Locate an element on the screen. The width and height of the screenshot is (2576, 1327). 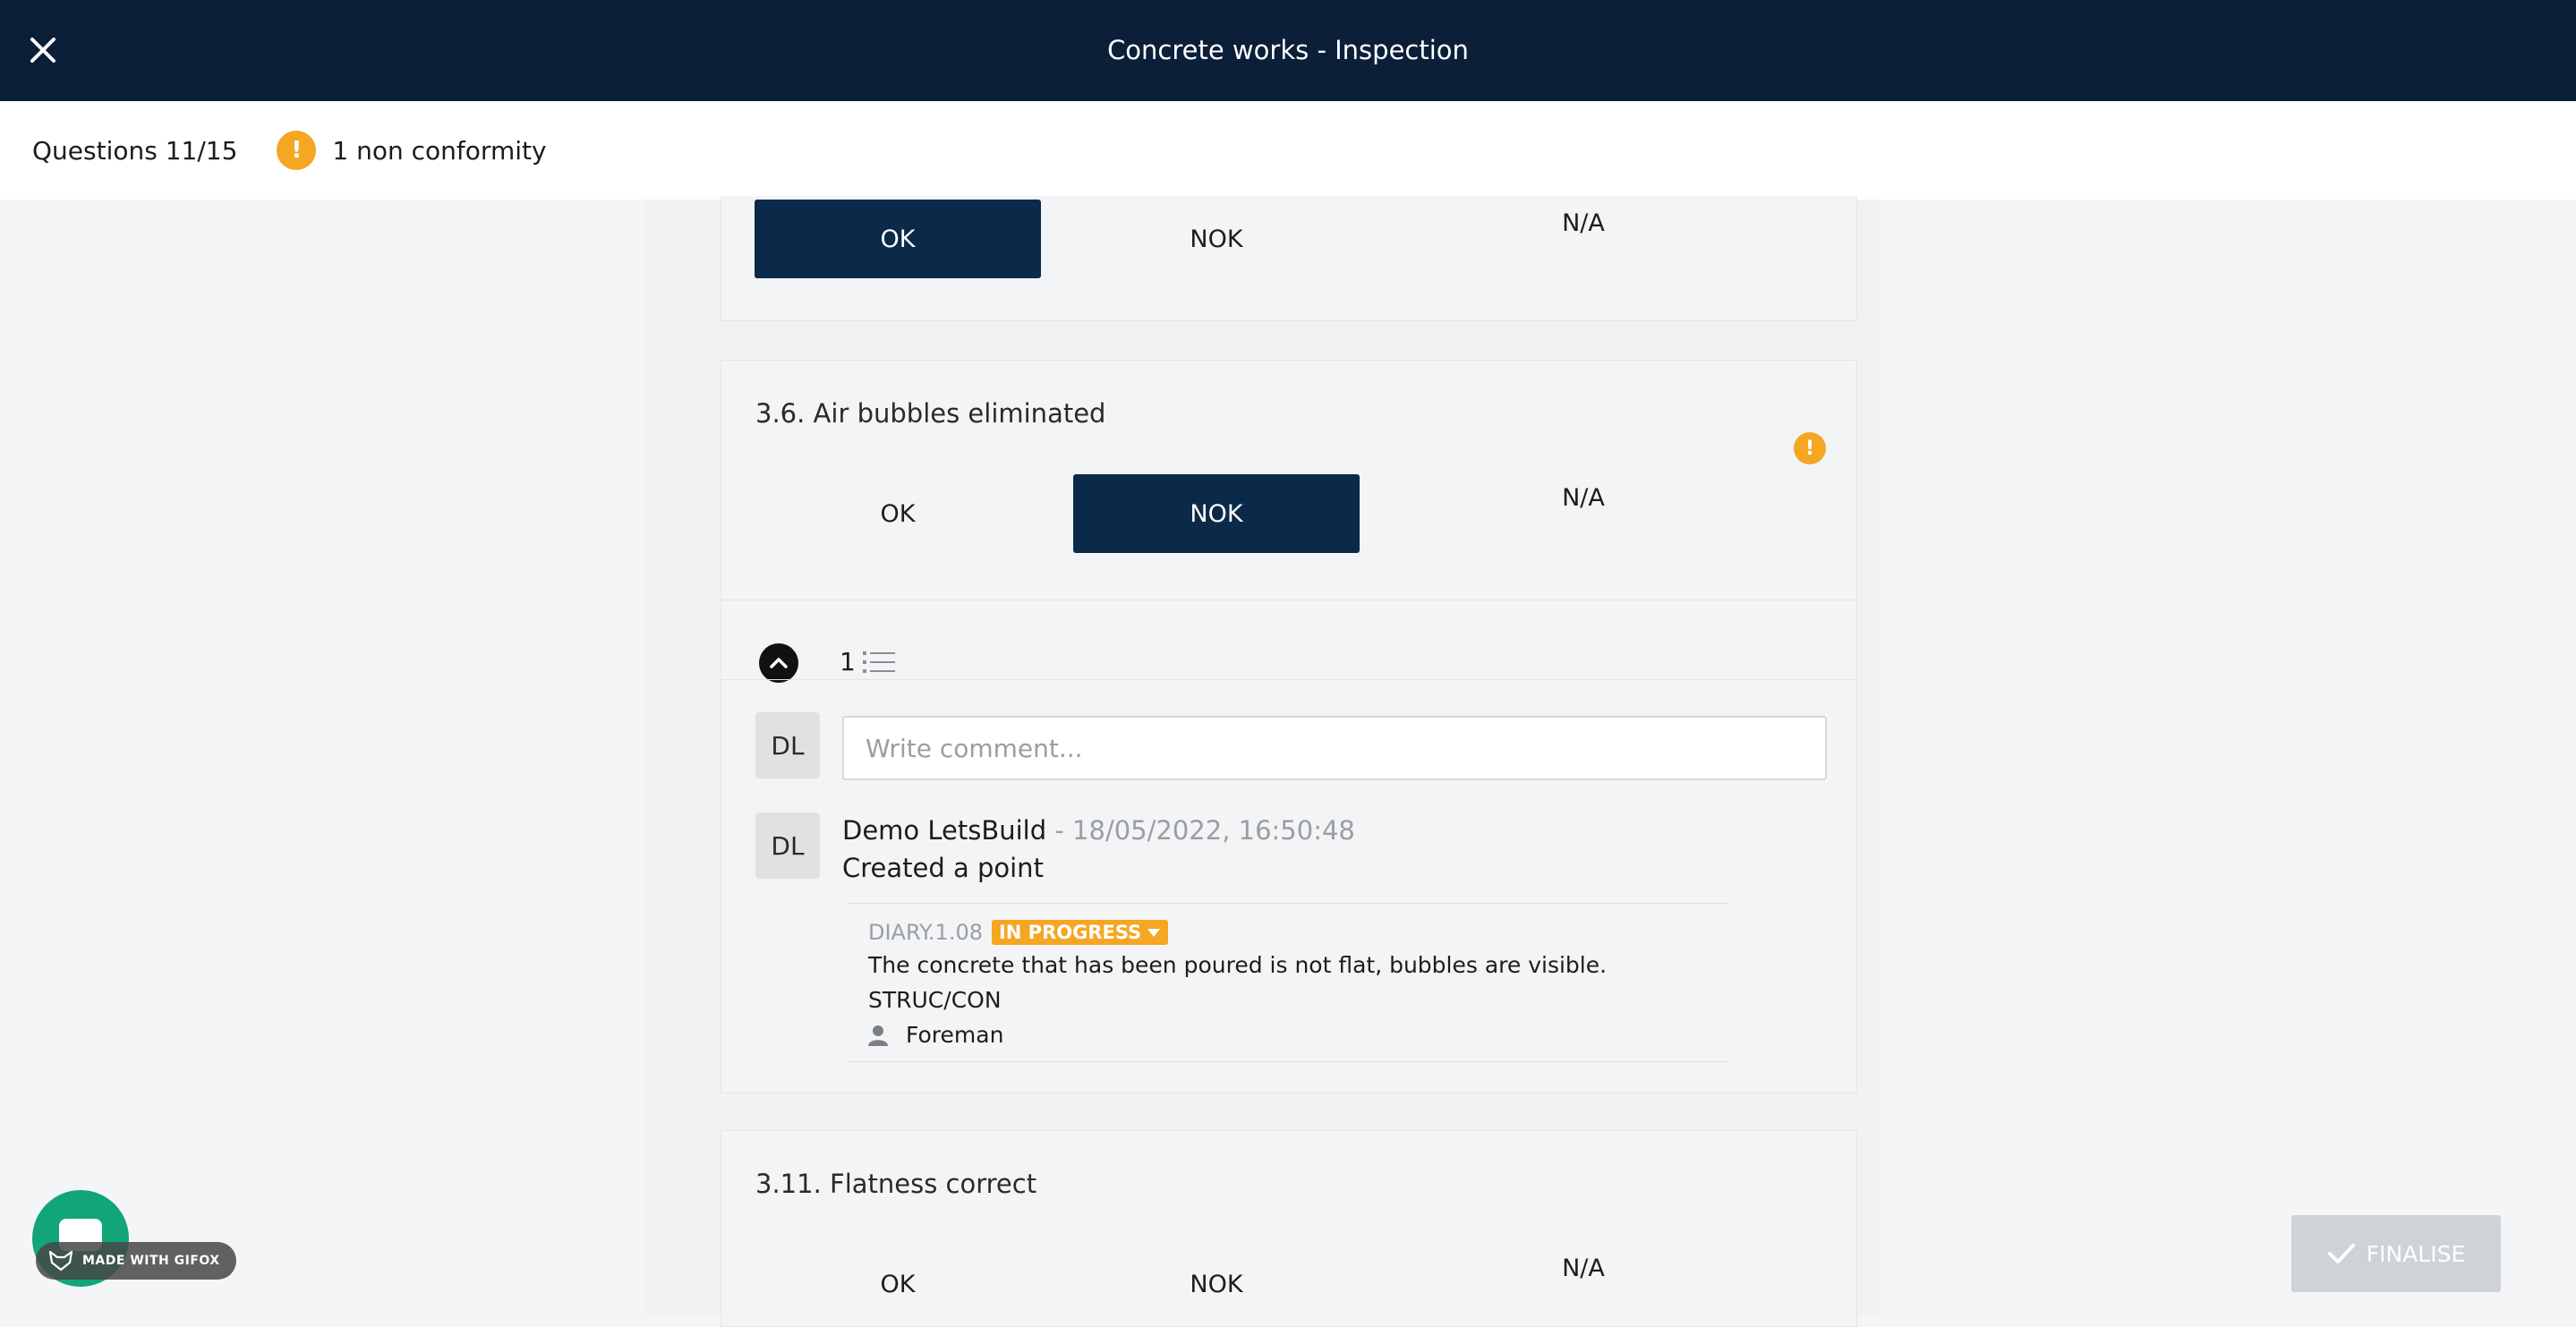
comment-author: Demo LetsBuild is located at coordinates (944, 831).